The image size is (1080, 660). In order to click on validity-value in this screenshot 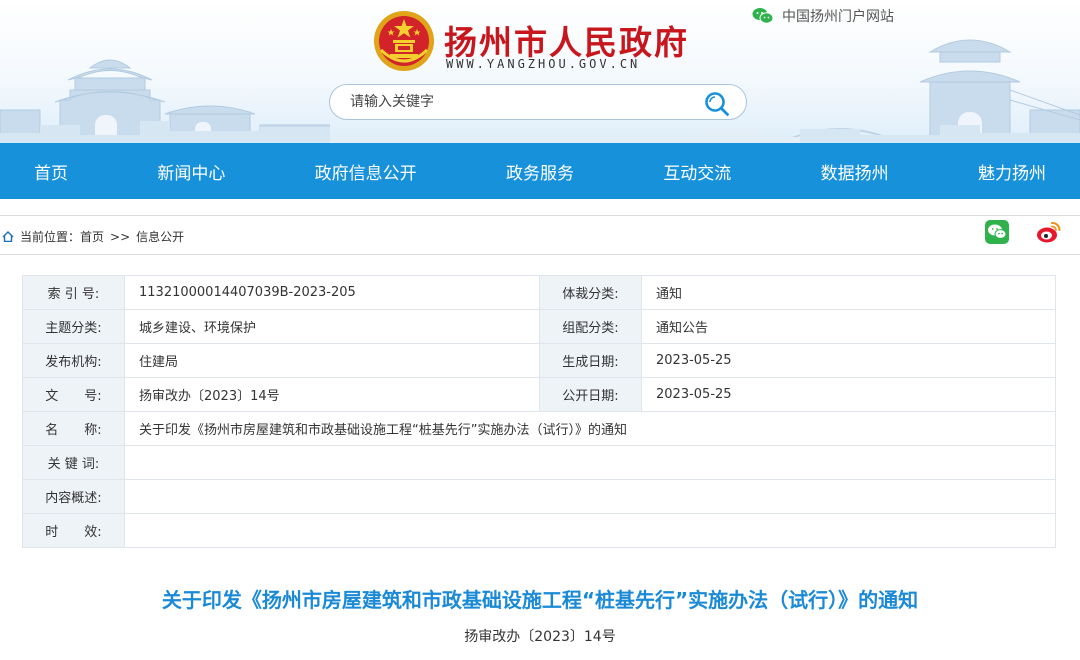, I will do `click(590, 530)`.